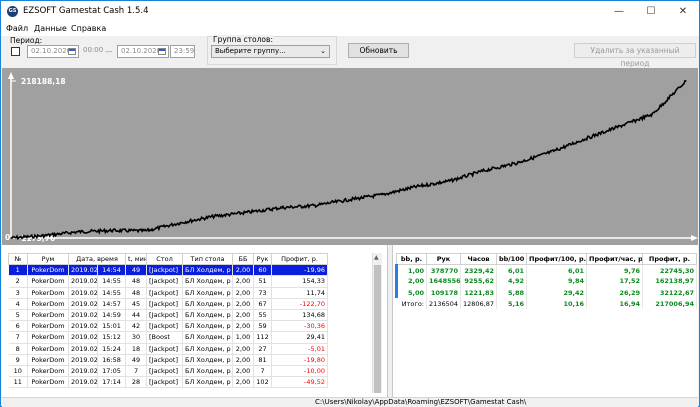  Describe the element at coordinates (411, 281) in the screenshot. I see `summary-cell: 2,00` at that location.